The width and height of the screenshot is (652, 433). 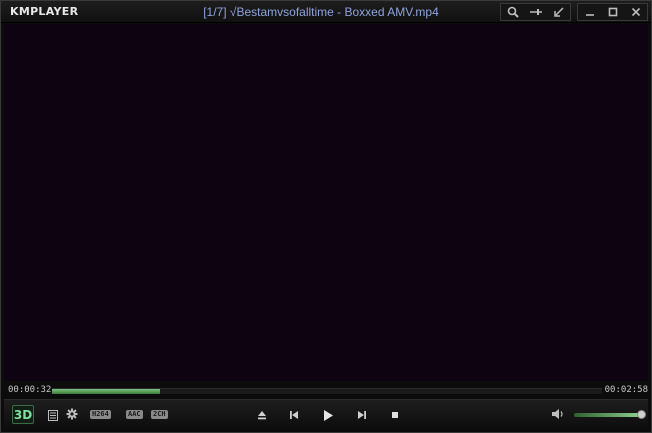 I want to click on mute-button, so click(x=558, y=414).